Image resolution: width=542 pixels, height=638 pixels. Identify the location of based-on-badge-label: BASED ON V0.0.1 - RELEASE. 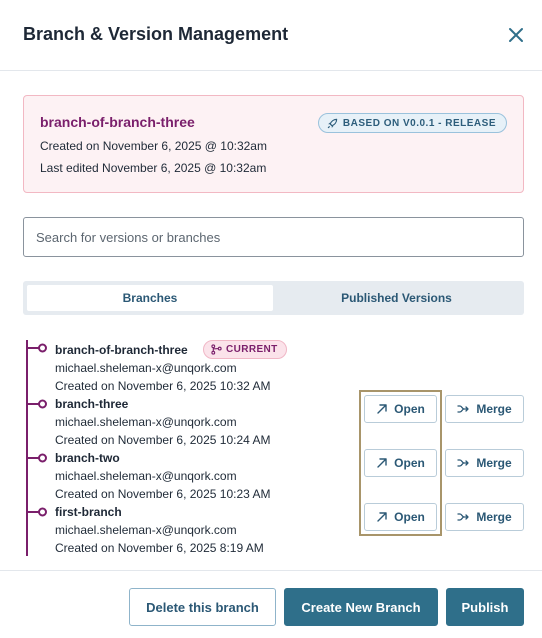
(419, 123).